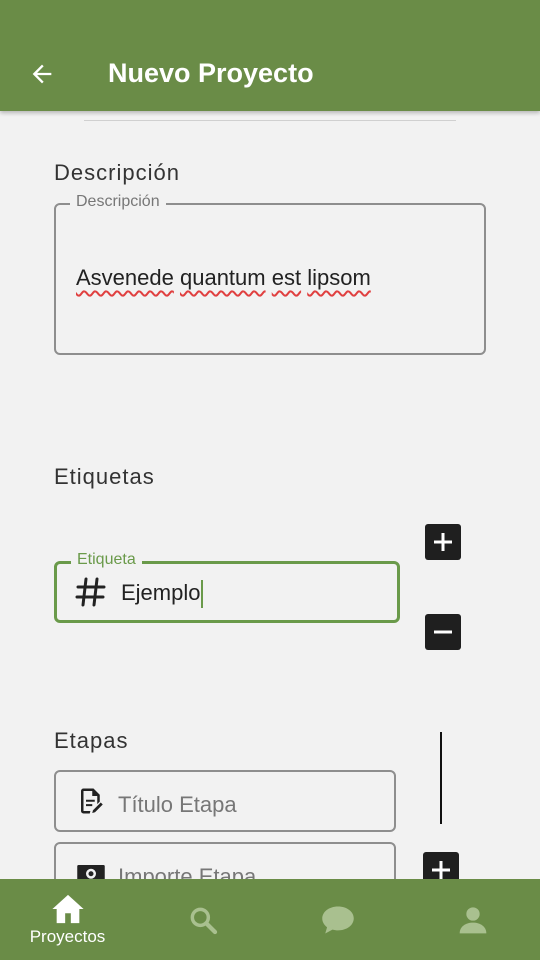 This screenshot has width=540, height=960. I want to click on tag-field: Etiqueta Ejemplo, so click(227, 587).